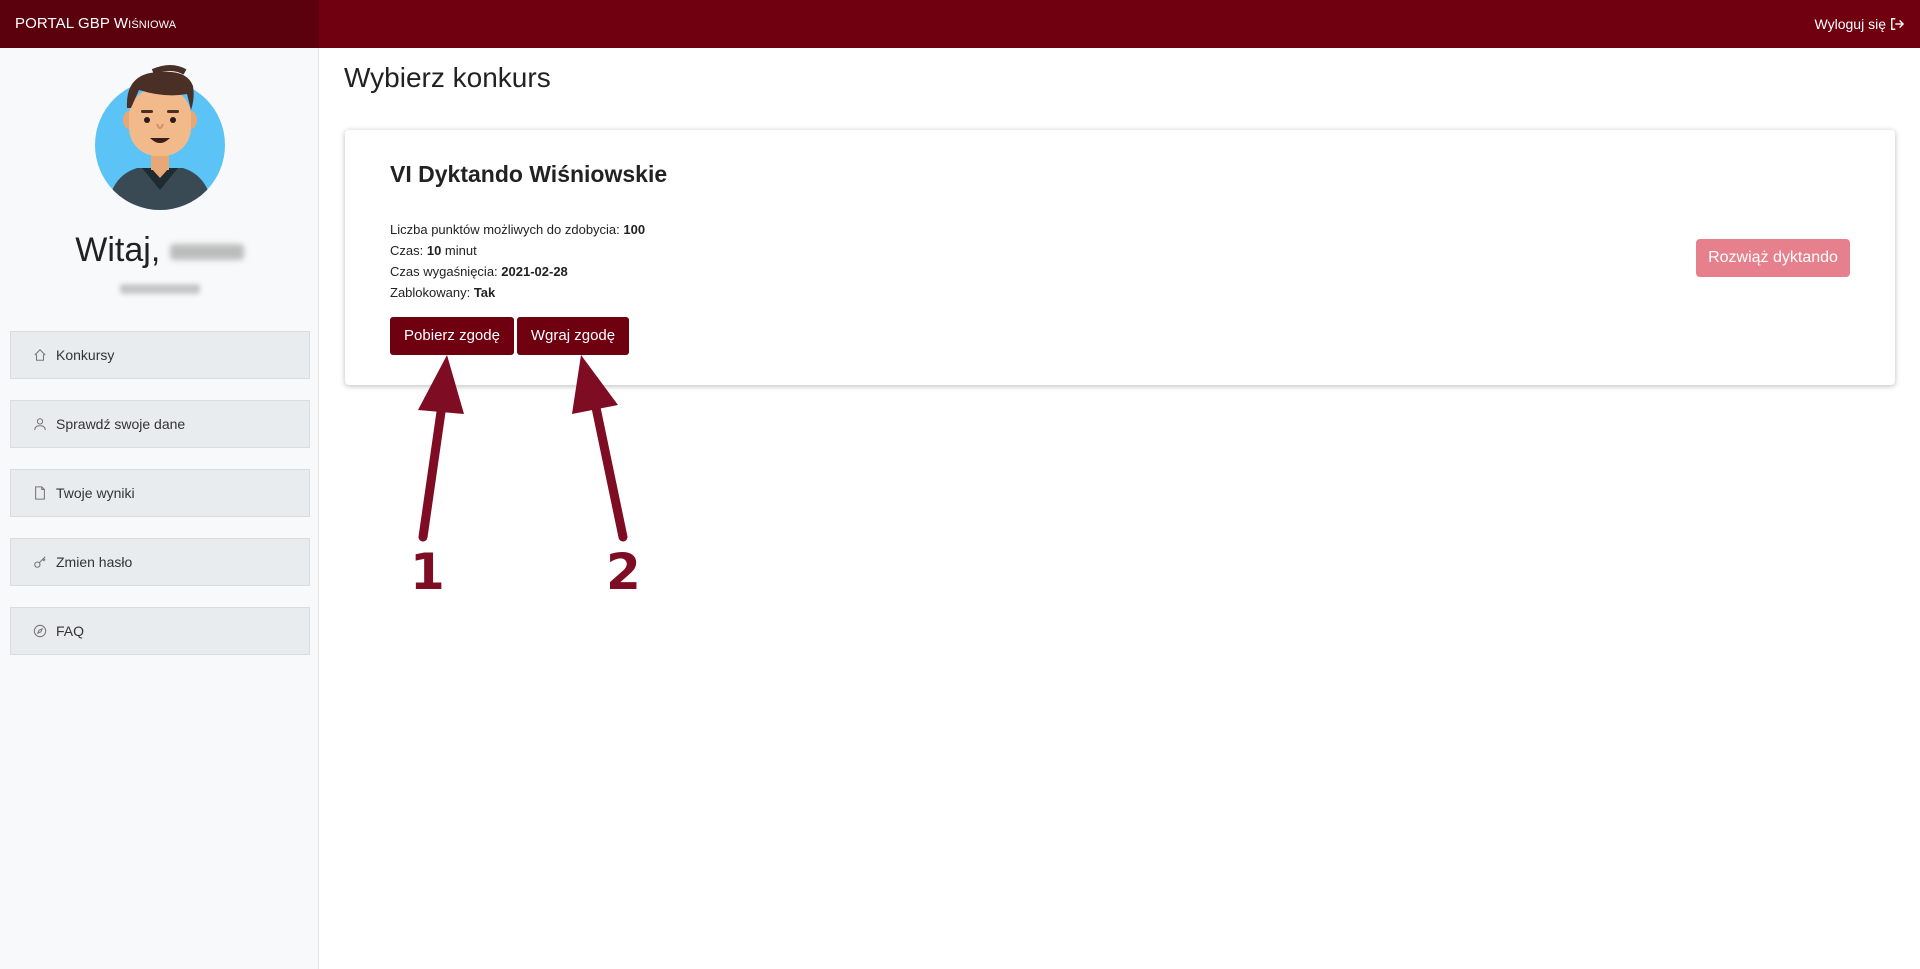  I want to click on arrow-1-shaft, so click(433, 467).